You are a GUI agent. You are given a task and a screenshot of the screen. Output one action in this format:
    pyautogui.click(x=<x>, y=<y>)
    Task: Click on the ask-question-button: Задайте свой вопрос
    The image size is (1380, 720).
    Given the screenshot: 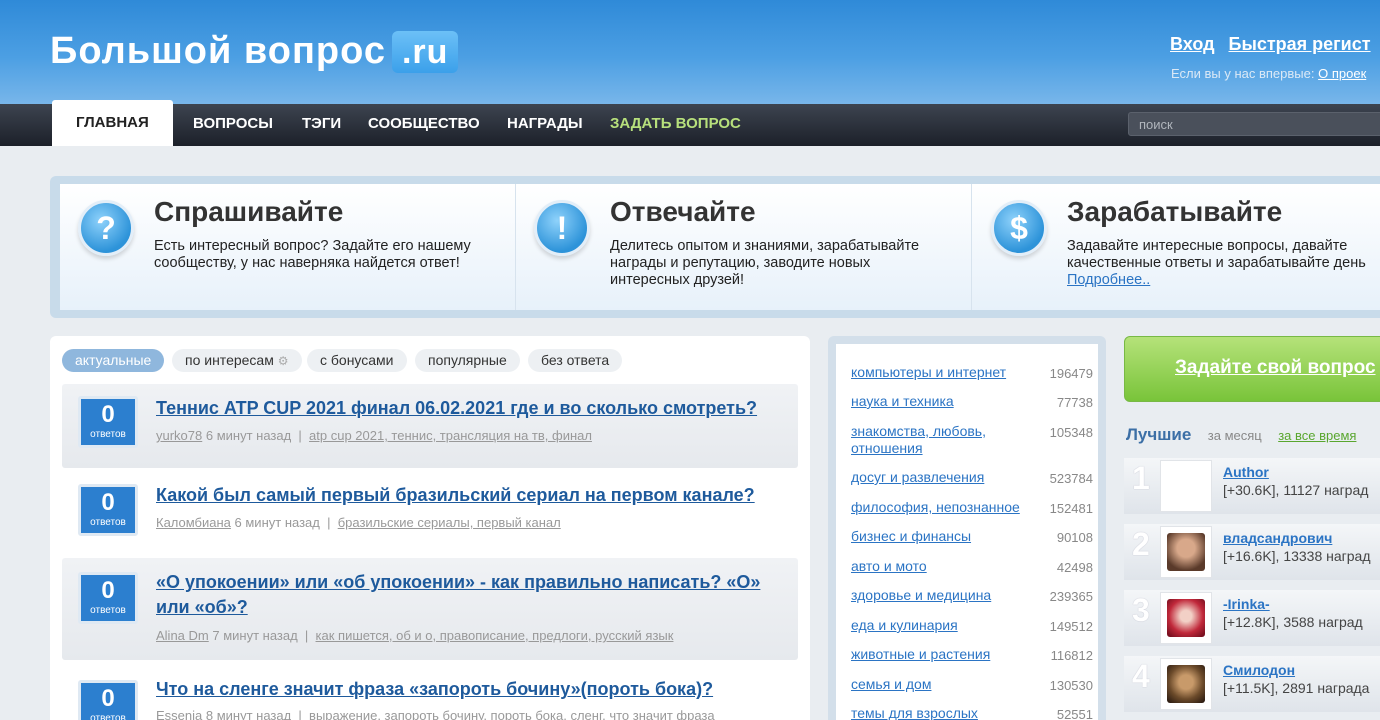 What is the action you would take?
    pyautogui.click(x=1252, y=369)
    